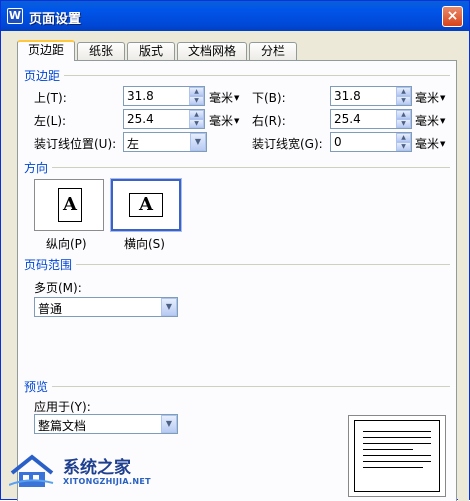  I want to click on left-margin-value: 25.4, so click(140, 119).